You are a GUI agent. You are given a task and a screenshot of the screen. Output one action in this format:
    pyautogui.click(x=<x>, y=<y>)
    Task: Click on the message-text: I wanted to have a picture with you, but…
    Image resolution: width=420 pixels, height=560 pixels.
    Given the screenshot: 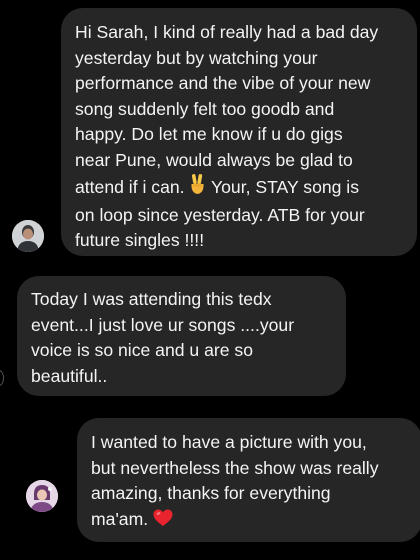 What is the action you would take?
    pyautogui.click(x=235, y=480)
    